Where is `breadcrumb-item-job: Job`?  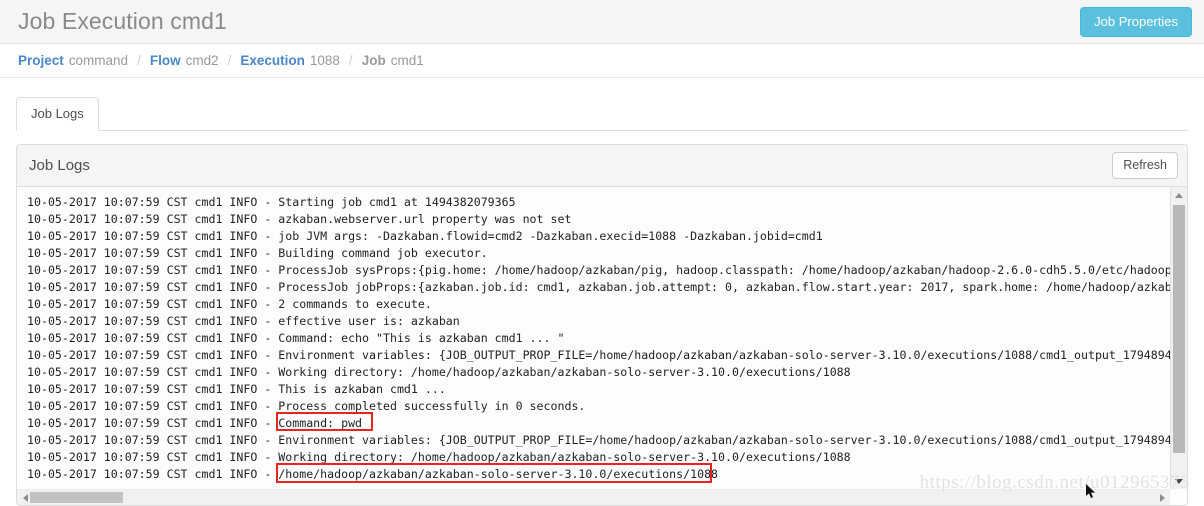 breadcrumb-item-job: Job is located at coordinates (374, 60).